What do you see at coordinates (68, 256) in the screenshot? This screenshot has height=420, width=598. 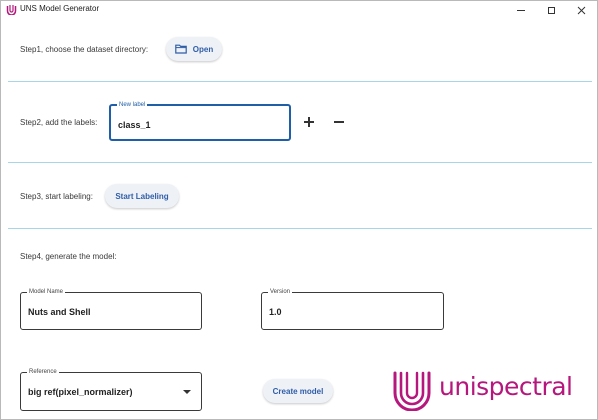 I see `step4-label: Step4, generate the model:` at bounding box center [68, 256].